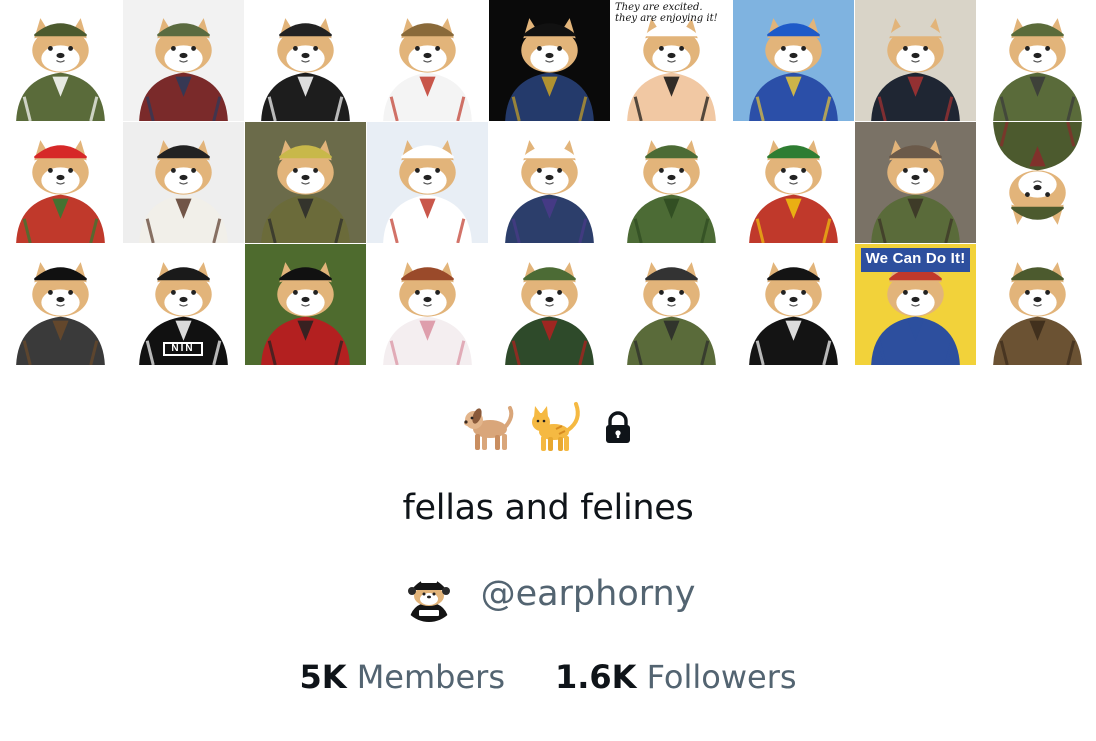 This screenshot has height=741, width=1096. What do you see at coordinates (183, 182) in the screenshot?
I see `banner-tile-cheems-white-shirt` at bounding box center [183, 182].